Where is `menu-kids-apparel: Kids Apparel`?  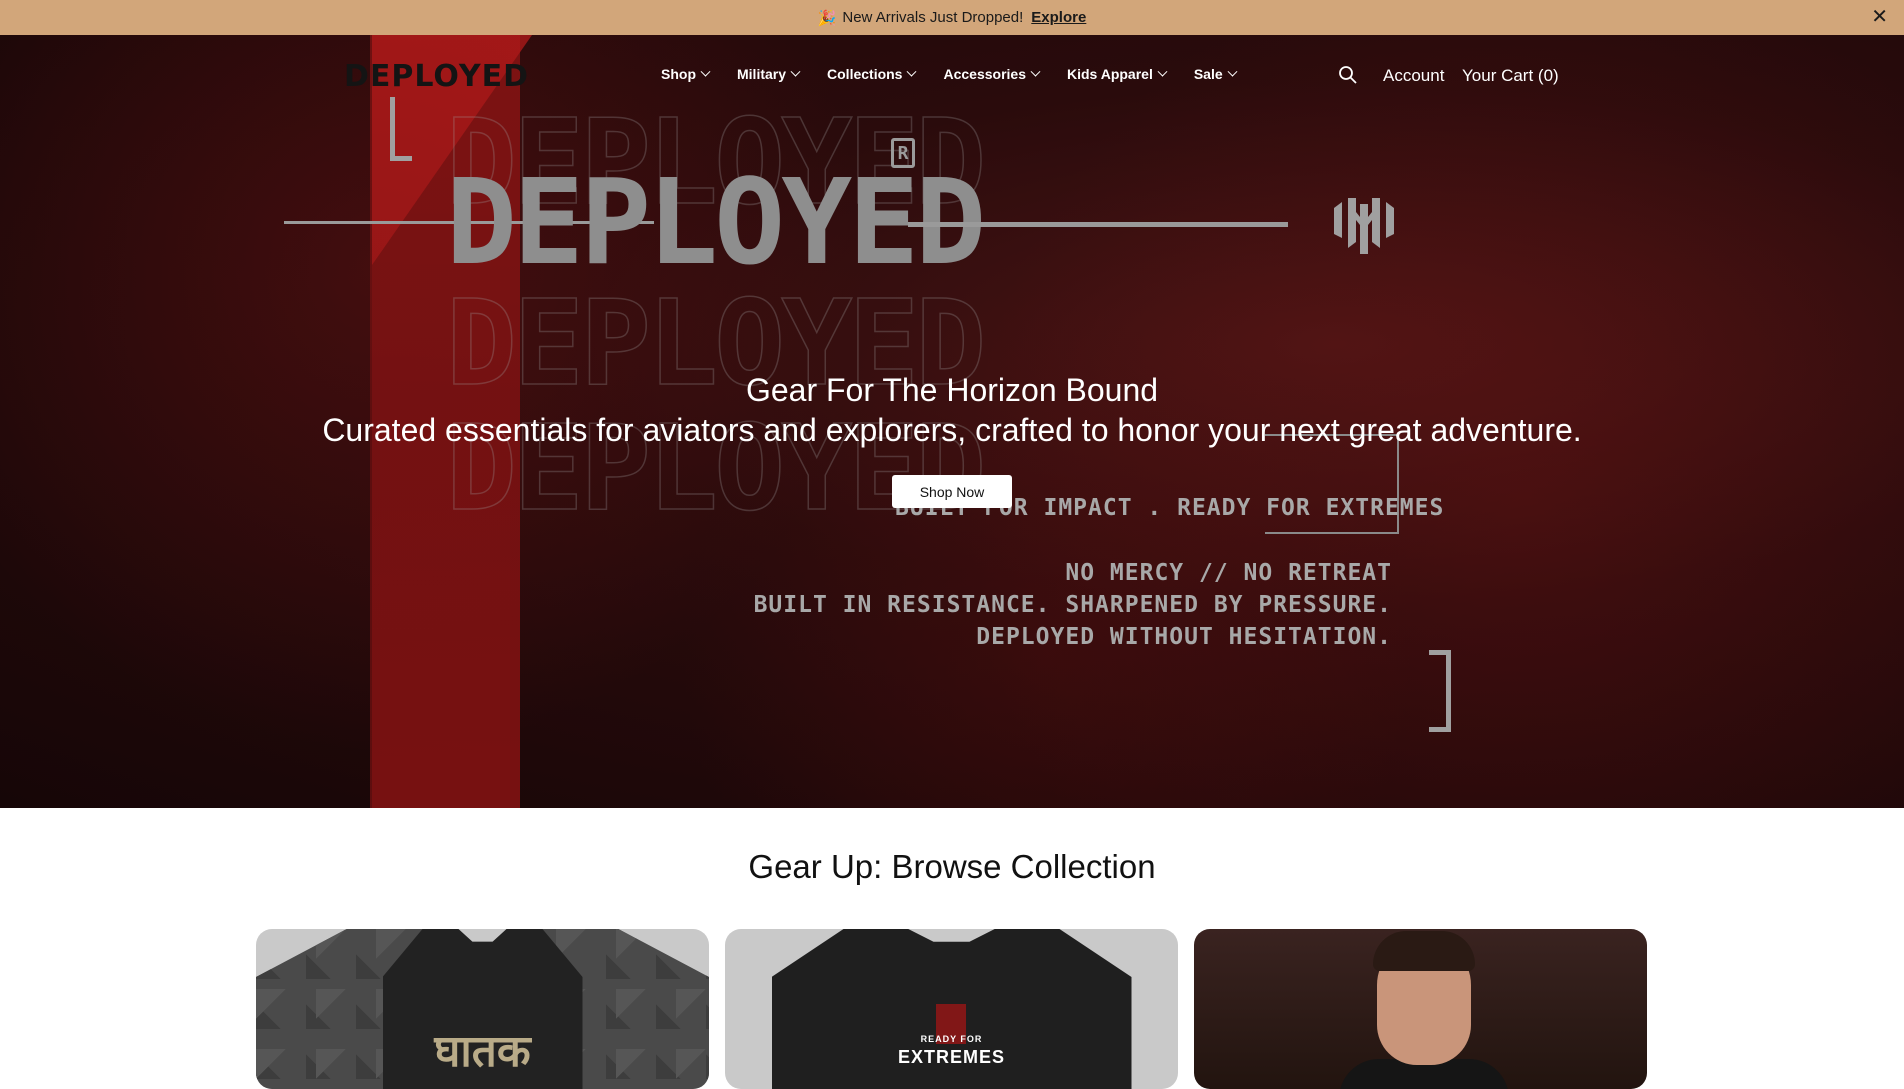 menu-kids-apparel: Kids Apparel is located at coordinates (1117, 74).